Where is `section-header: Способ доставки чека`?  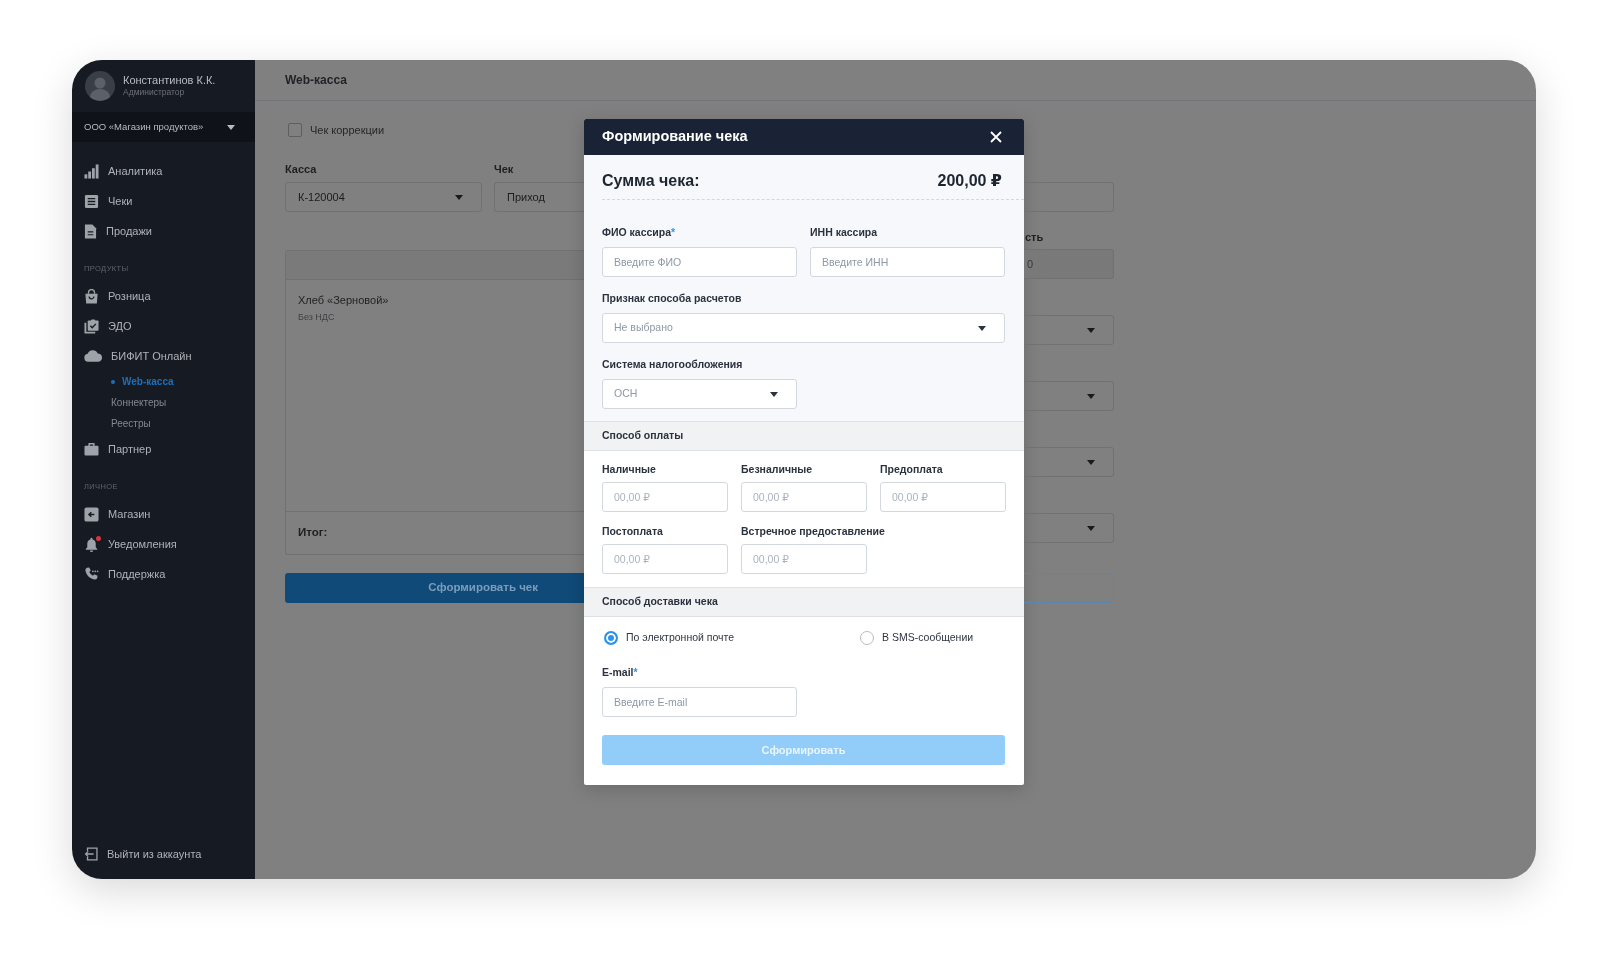 section-header: Способ доставки чека is located at coordinates (804, 602).